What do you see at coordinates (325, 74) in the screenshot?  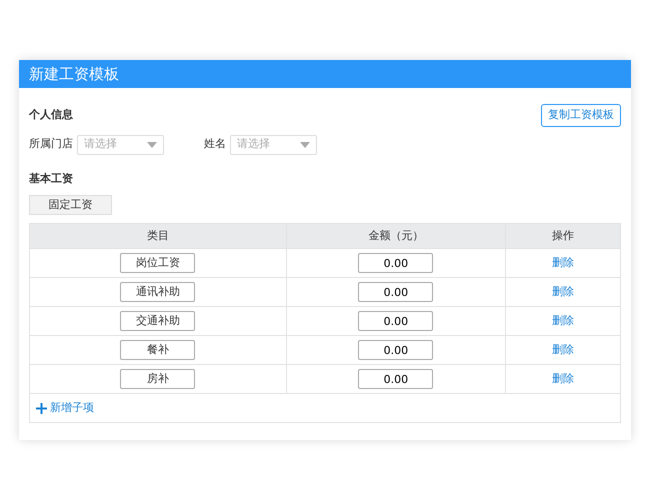 I see `dialog-title: 新建工资模板` at bounding box center [325, 74].